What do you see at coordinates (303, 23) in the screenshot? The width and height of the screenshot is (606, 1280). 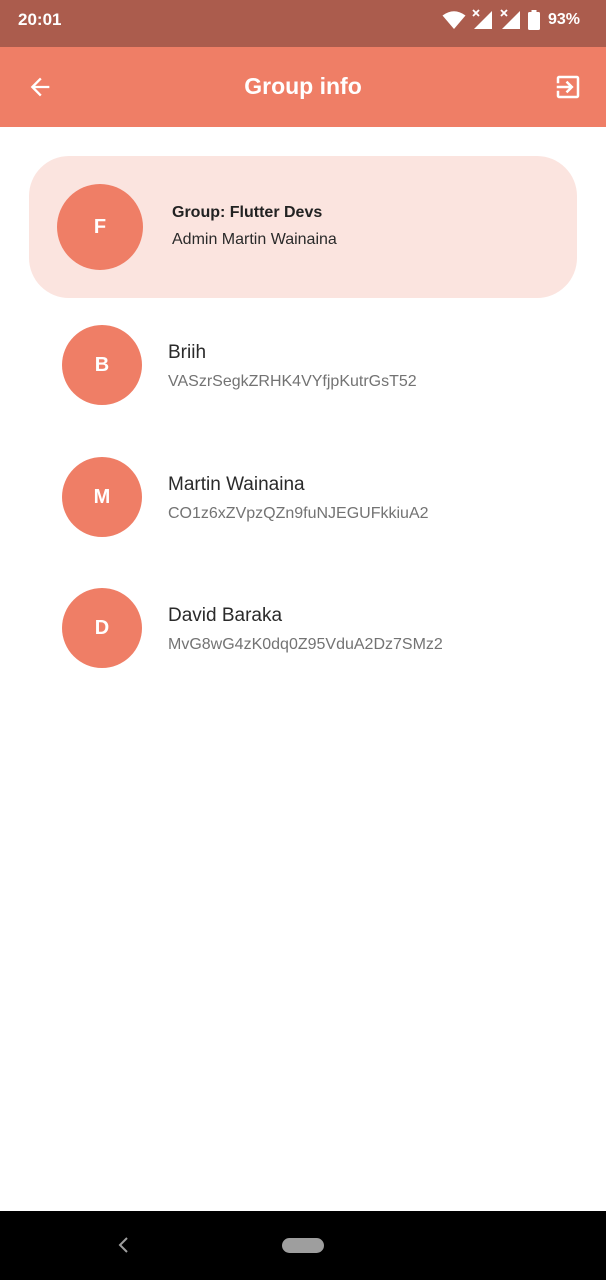 I see `status-bar: 20:01 93%` at bounding box center [303, 23].